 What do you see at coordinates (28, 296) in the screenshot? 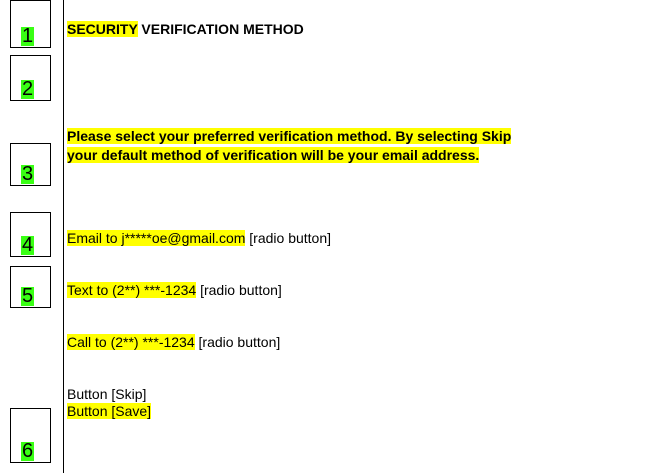
I see `marker-5: 5` at bounding box center [28, 296].